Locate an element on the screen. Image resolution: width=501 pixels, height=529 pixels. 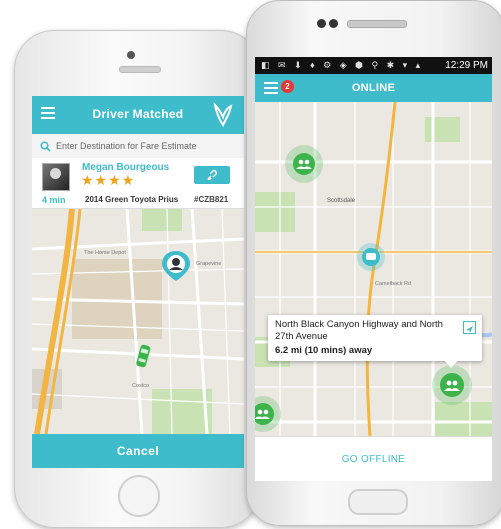
app-header: 2 ONLINE is located at coordinates (373, 88).